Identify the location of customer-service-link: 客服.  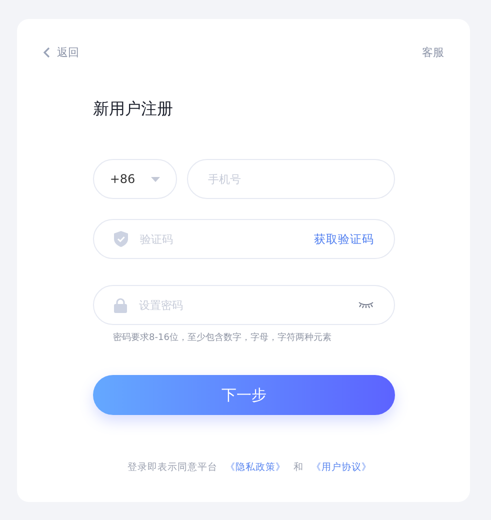
(433, 52).